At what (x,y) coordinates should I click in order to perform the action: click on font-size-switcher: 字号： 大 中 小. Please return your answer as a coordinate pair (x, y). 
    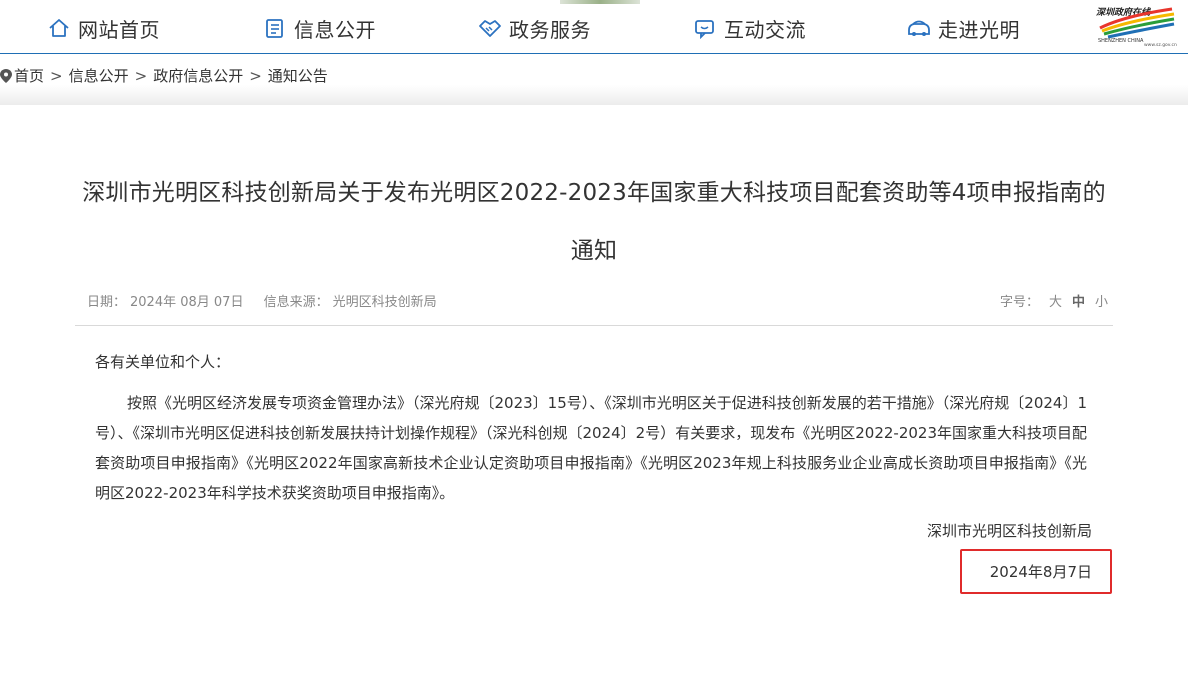
    Looking at the image, I should click on (1054, 300).